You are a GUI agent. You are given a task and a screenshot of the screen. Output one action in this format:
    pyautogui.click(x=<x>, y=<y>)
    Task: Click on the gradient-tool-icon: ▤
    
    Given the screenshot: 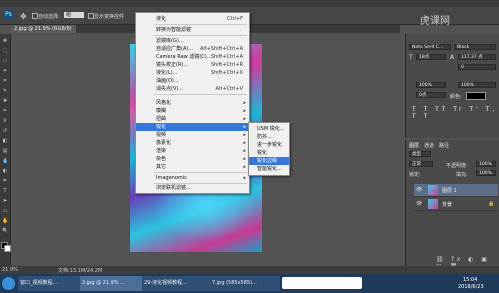 What is the action you would take?
    pyautogui.click(x=5, y=151)
    